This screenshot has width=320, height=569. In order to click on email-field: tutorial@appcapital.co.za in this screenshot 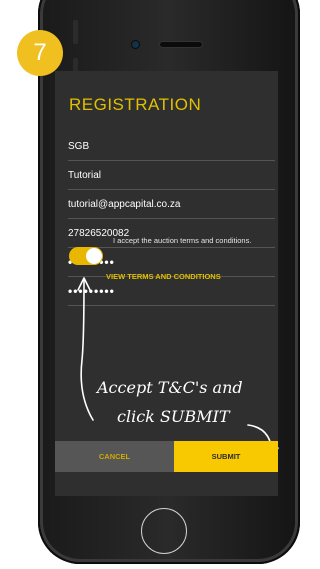, I will do `click(171, 208)`.